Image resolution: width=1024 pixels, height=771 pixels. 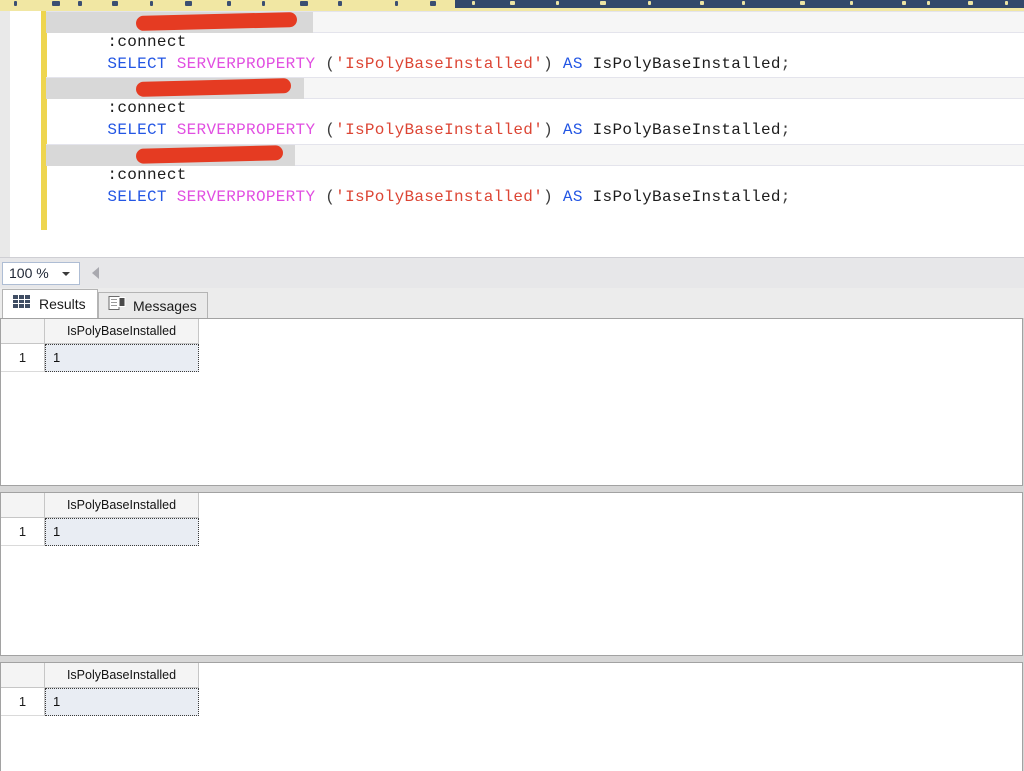 I want to click on result-grid-3: IsPolyBaseInstalled 1 1, so click(x=100, y=689).